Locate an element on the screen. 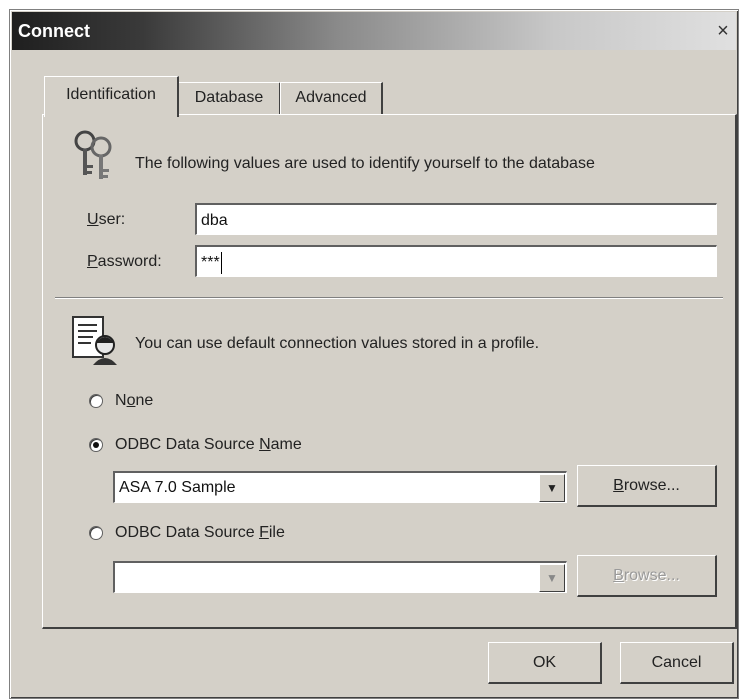 Image resolution: width=741 pixels, height=699 pixels. window-title: Connect is located at coordinates (54, 31).